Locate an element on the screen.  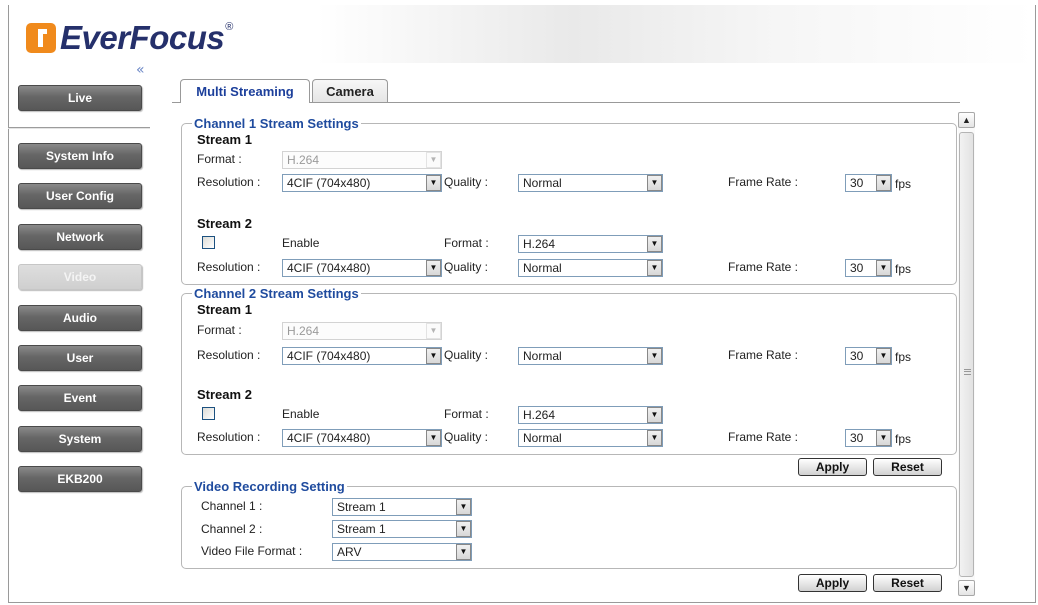
sidebar-item-system: System is located at coordinates (80, 439).